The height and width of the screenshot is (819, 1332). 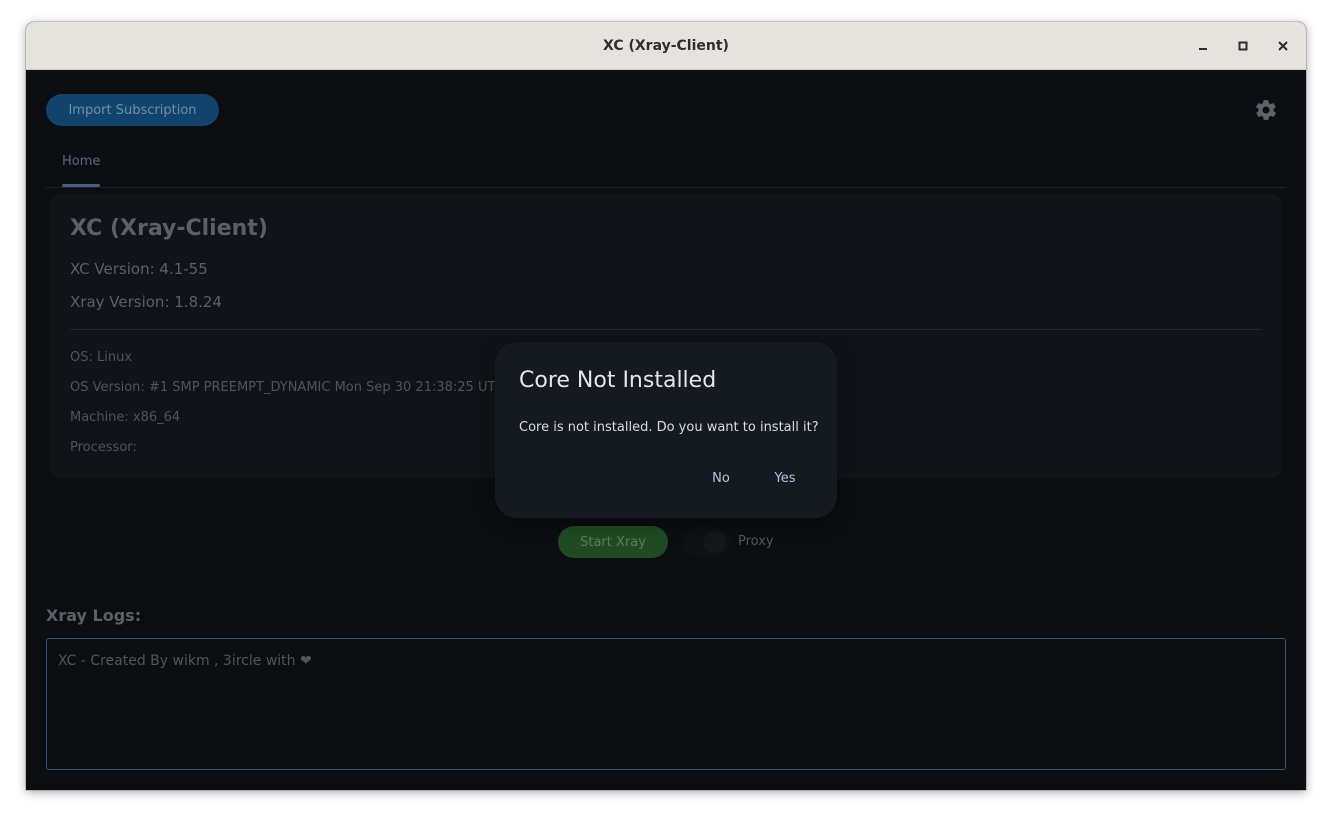 What do you see at coordinates (1283, 46) in the screenshot?
I see `close-icon` at bounding box center [1283, 46].